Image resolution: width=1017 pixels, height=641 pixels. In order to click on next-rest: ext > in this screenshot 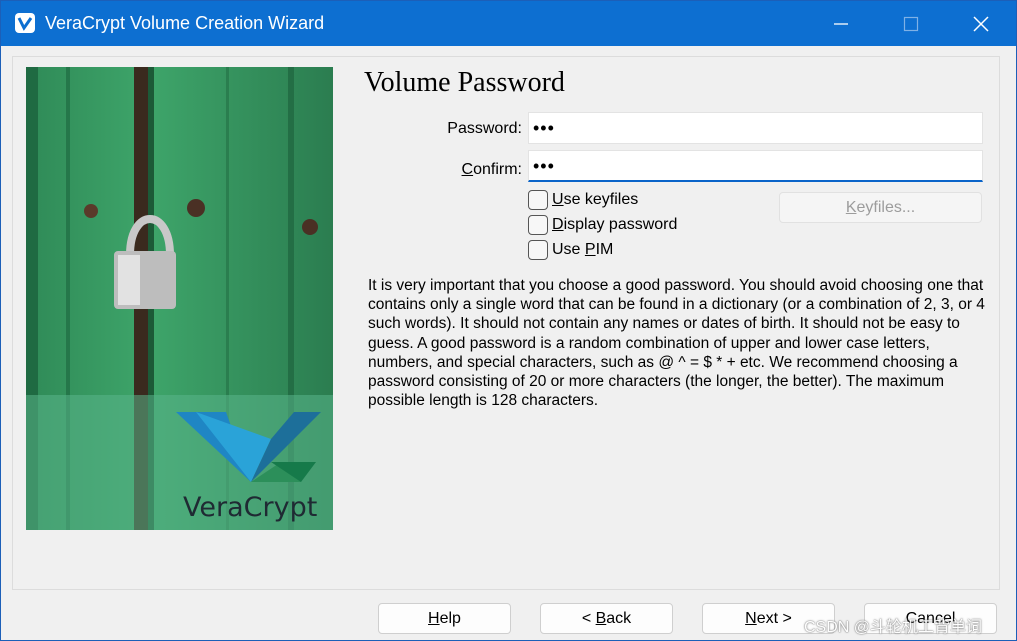, I will do `click(774, 618)`.